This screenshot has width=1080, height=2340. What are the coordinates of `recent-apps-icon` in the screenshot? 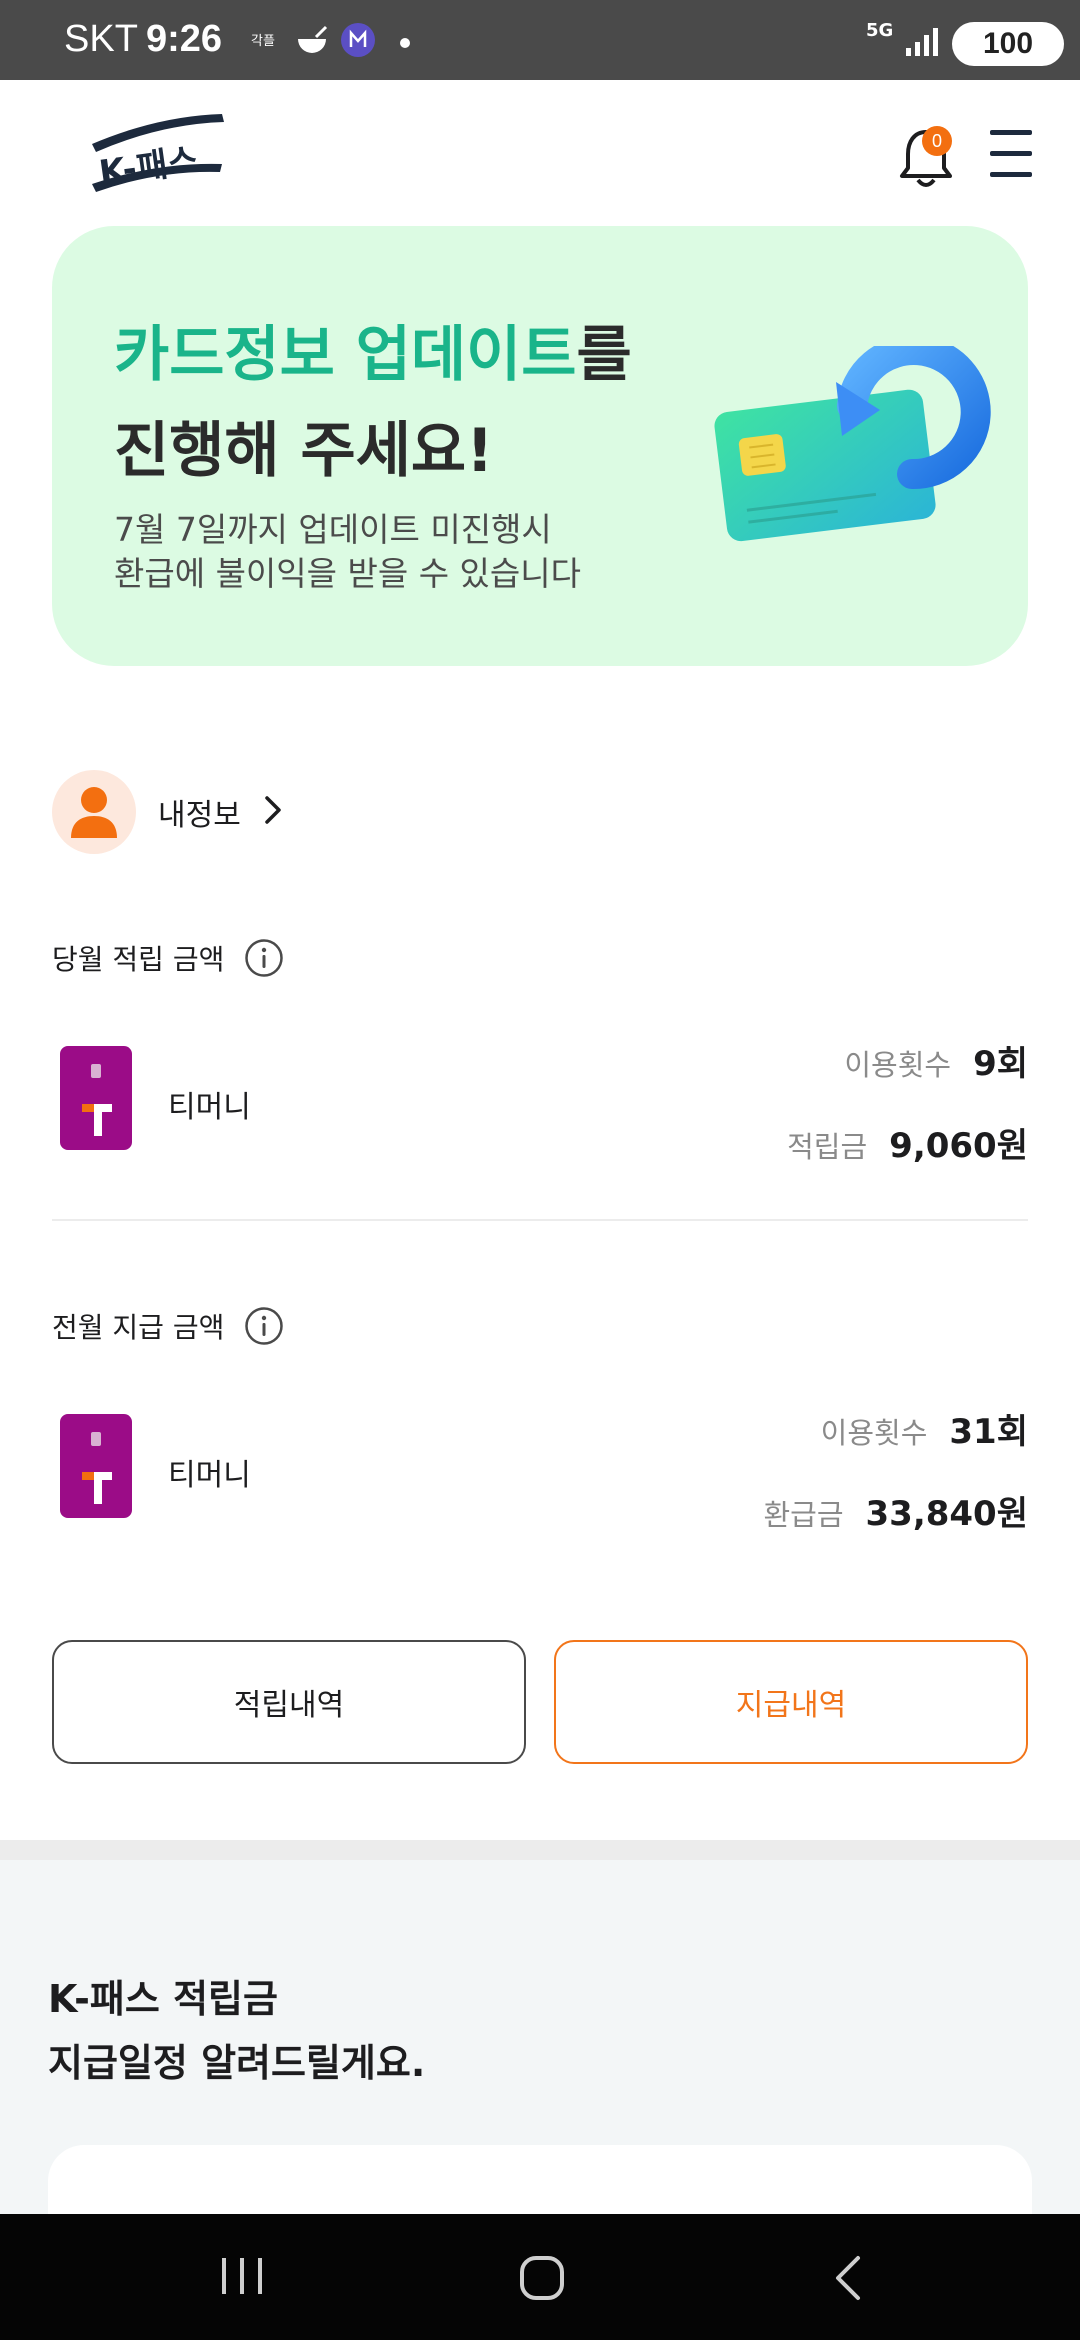 It's located at (242, 2278).